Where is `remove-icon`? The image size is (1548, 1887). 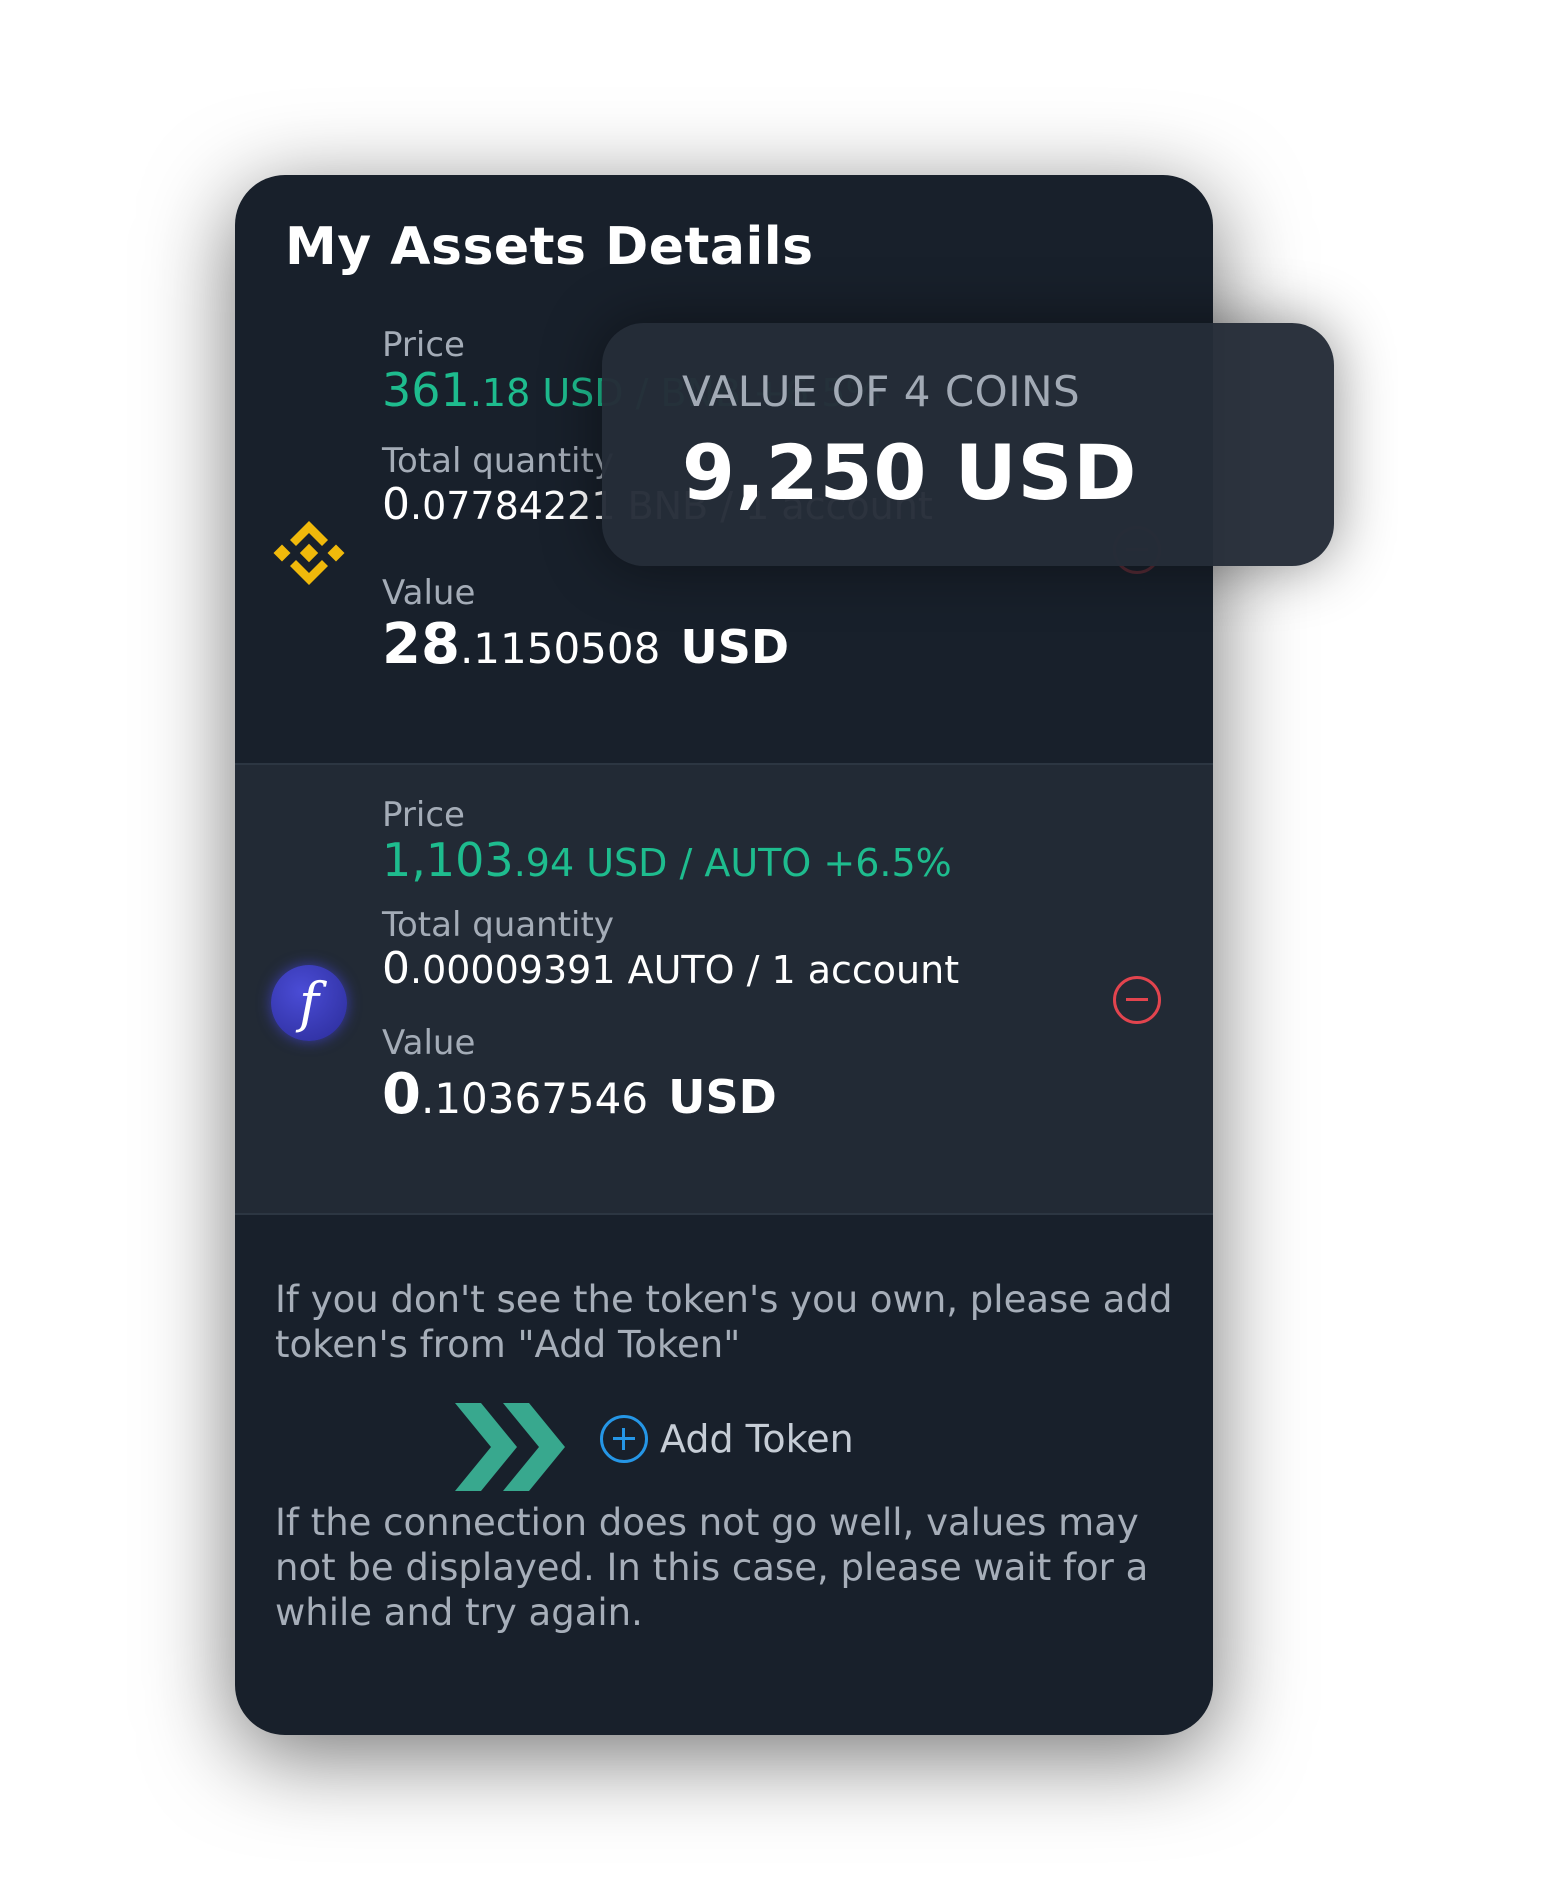
remove-icon is located at coordinates (1137, 1000).